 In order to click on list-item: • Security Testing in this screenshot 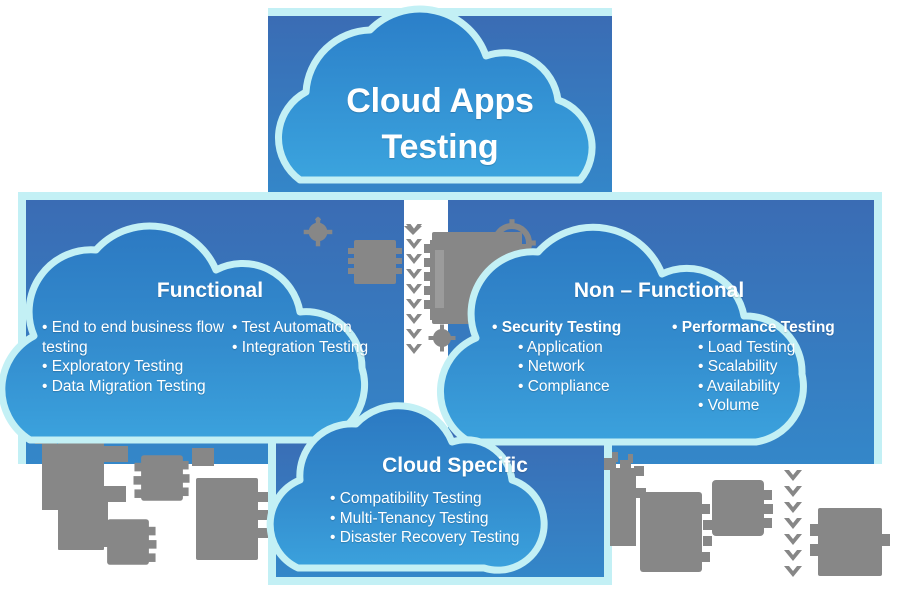, I will do `click(557, 327)`.